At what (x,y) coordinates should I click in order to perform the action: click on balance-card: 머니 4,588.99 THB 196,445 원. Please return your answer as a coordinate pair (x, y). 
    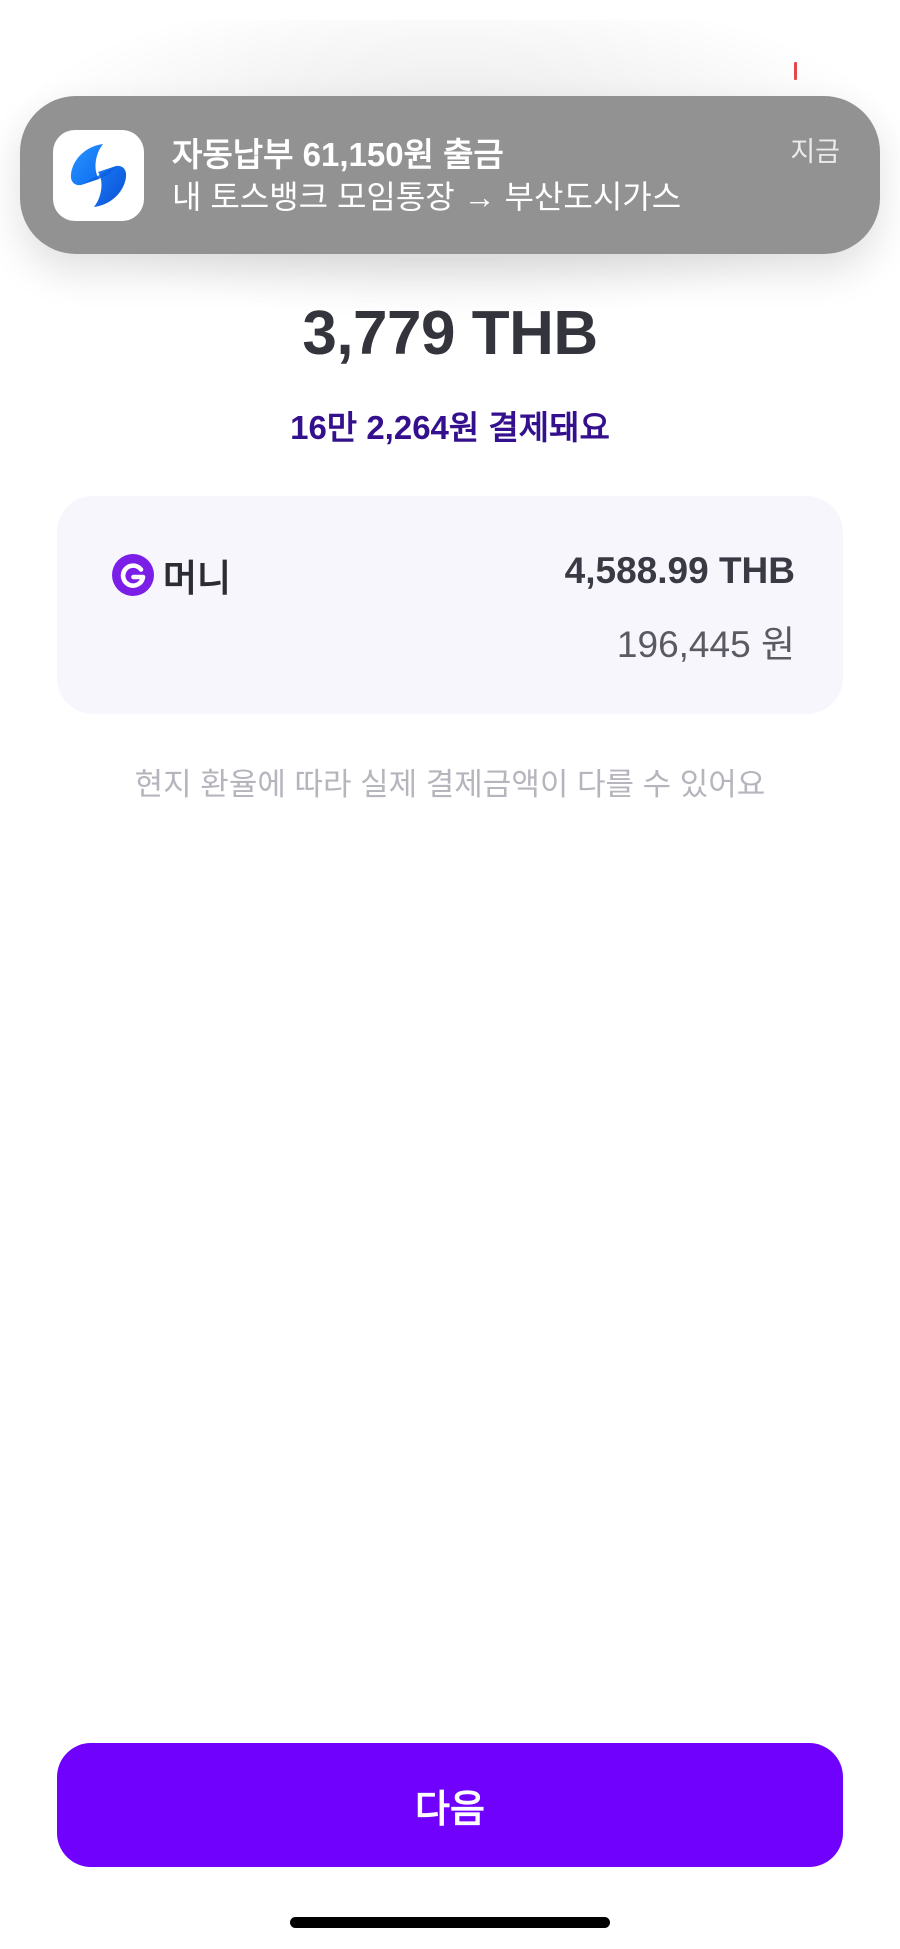
    Looking at the image, I should click on (450, 605).